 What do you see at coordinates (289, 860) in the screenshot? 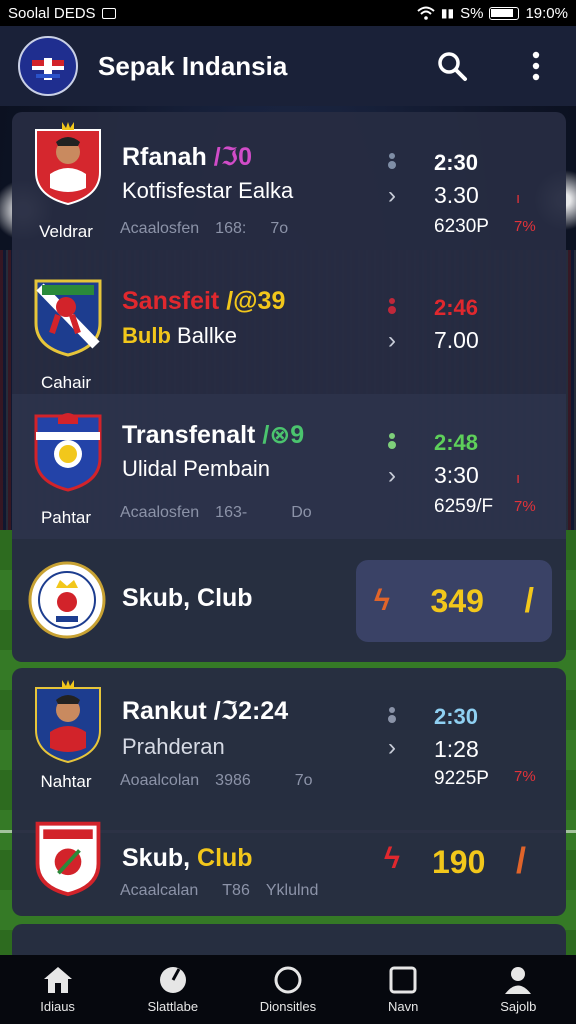
I see `club-row: Skub, Club Acaalcalan T86 Yklulnd ϟ 190 /` at bounding box center [289, 860].